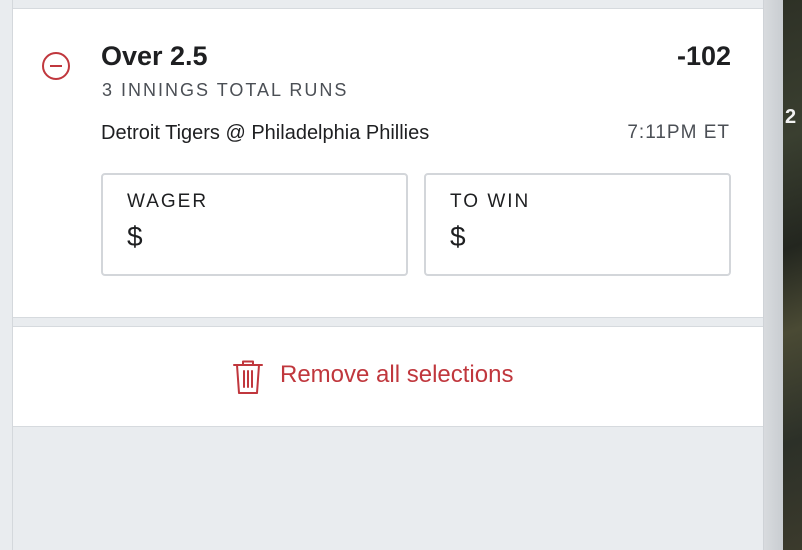  What do you see at coordinates (773, 275) in the screenshot?
I see `slip-edge` at bounding box center [773, 275].